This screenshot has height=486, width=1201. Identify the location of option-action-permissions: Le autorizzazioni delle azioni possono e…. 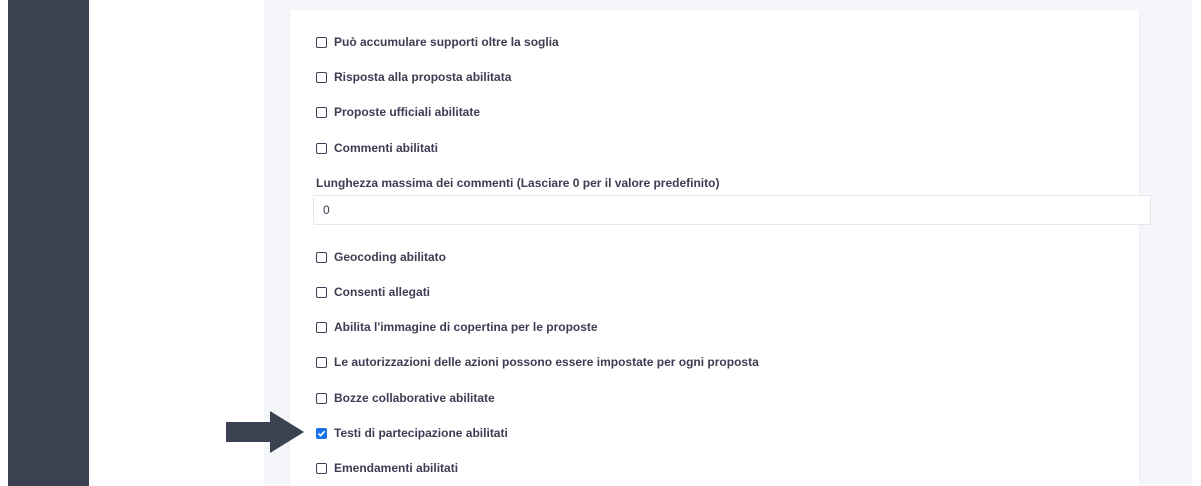
(537, 362).